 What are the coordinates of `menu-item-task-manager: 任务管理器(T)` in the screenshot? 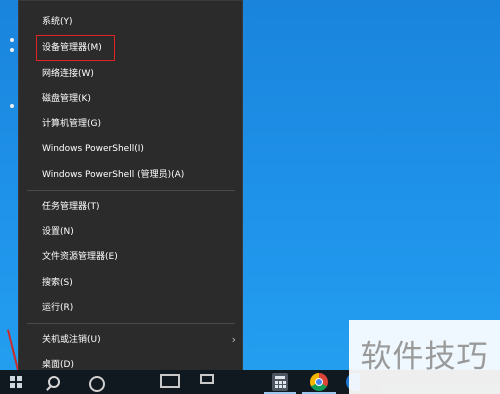 It's located at (130, 207).